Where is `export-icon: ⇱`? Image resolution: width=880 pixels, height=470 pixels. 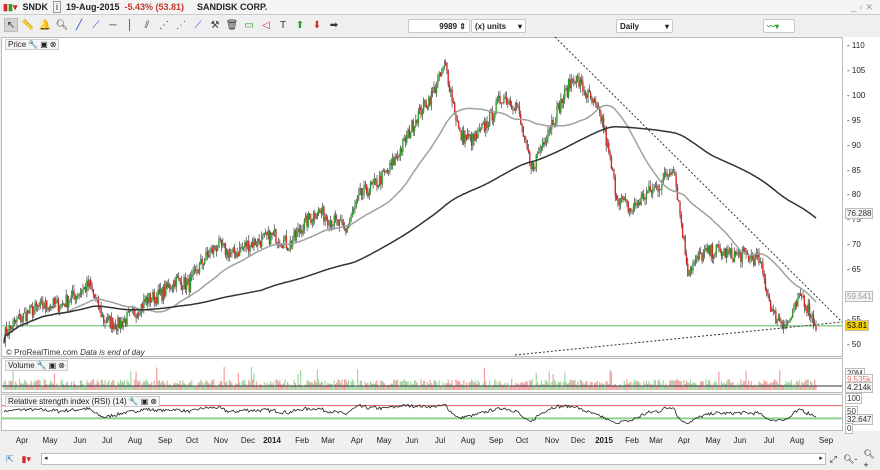 export-icon: ⇱ is located at coordinates (10, 459).